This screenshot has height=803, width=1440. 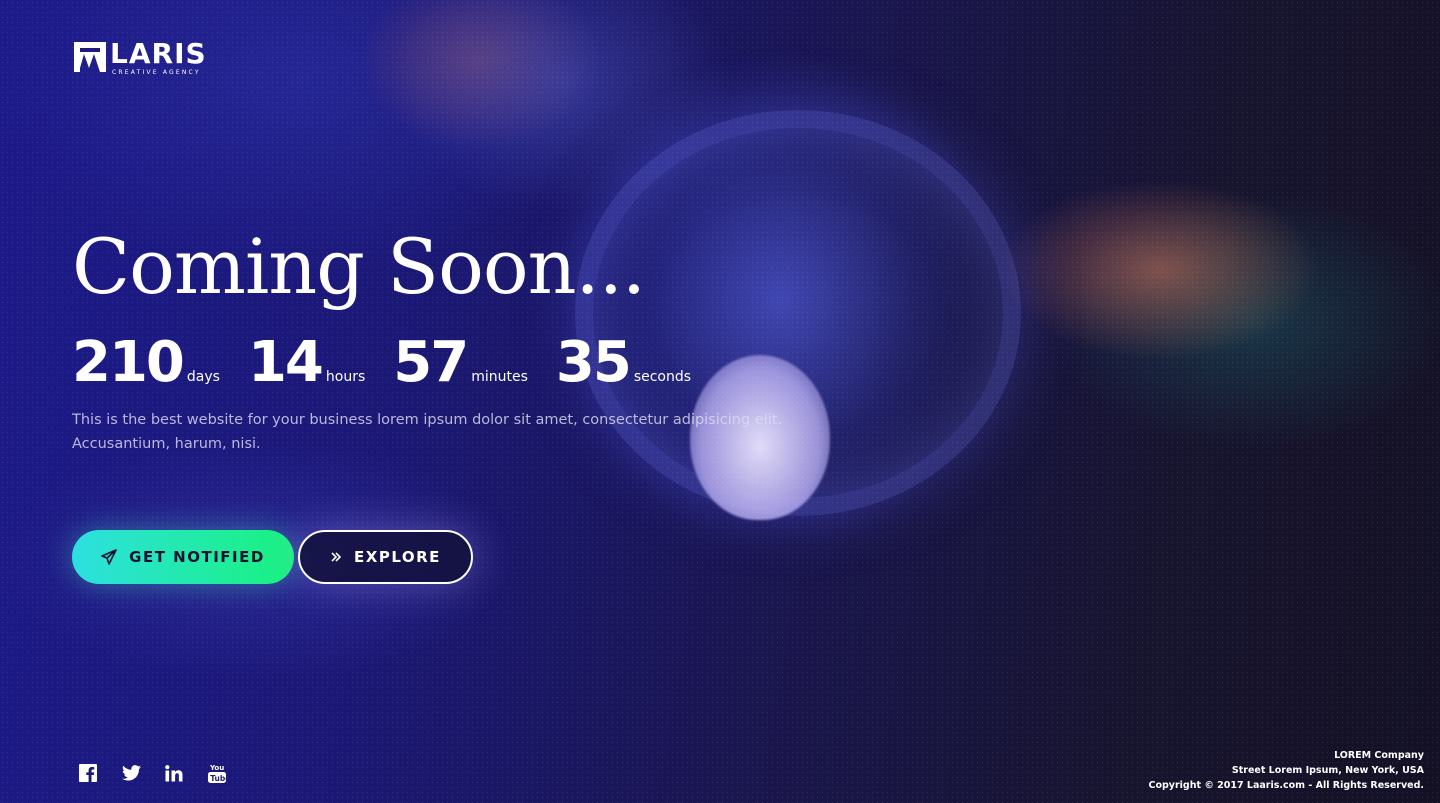 I want to click on countdown-minutes-label: minutes, so click(x=499, y=377).